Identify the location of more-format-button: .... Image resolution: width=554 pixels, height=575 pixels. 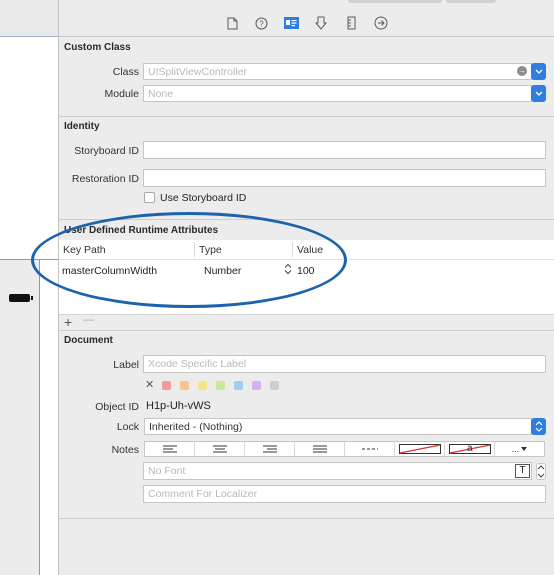
(519, 449).